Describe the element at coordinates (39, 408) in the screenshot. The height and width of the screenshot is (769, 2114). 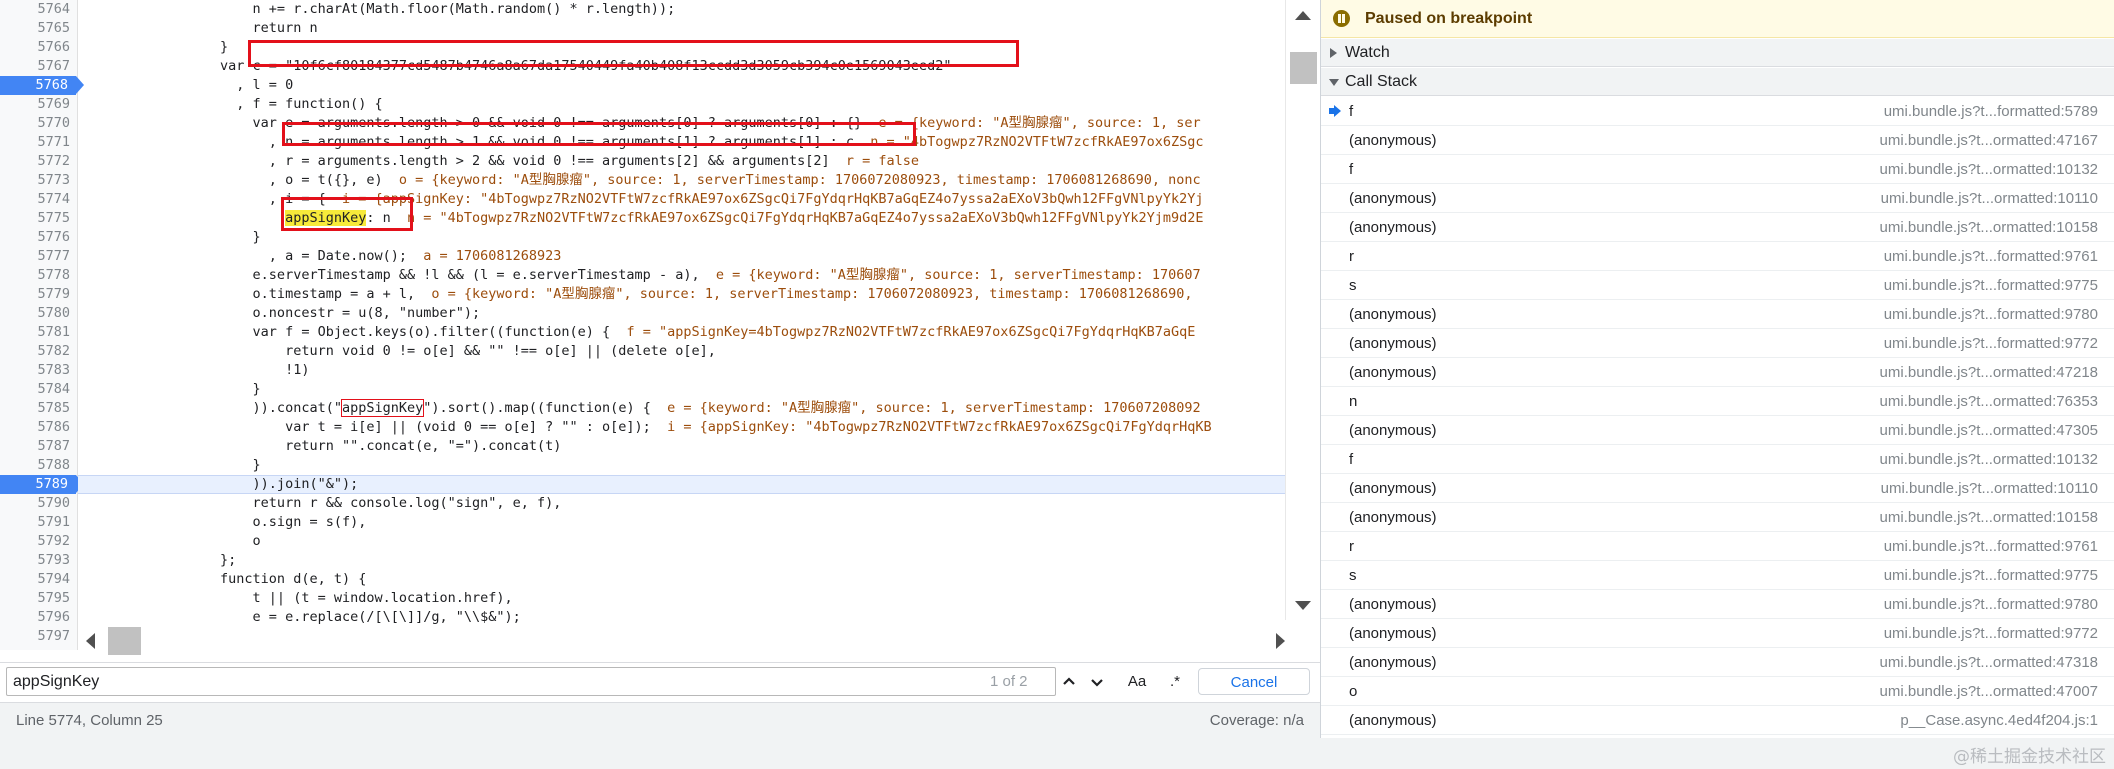
I see `line-number: 5785` at that location.